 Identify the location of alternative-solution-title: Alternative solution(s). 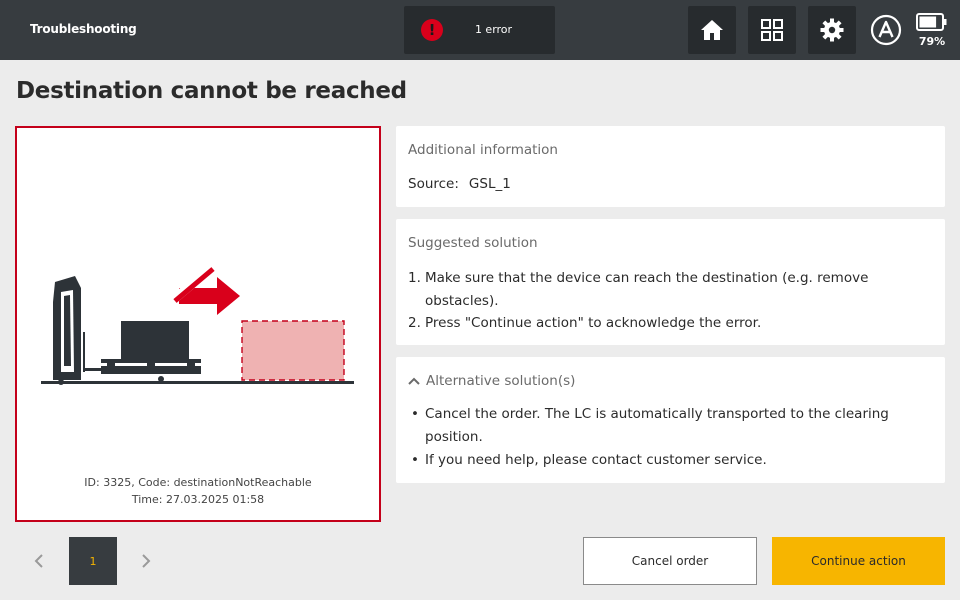
(501, 381).